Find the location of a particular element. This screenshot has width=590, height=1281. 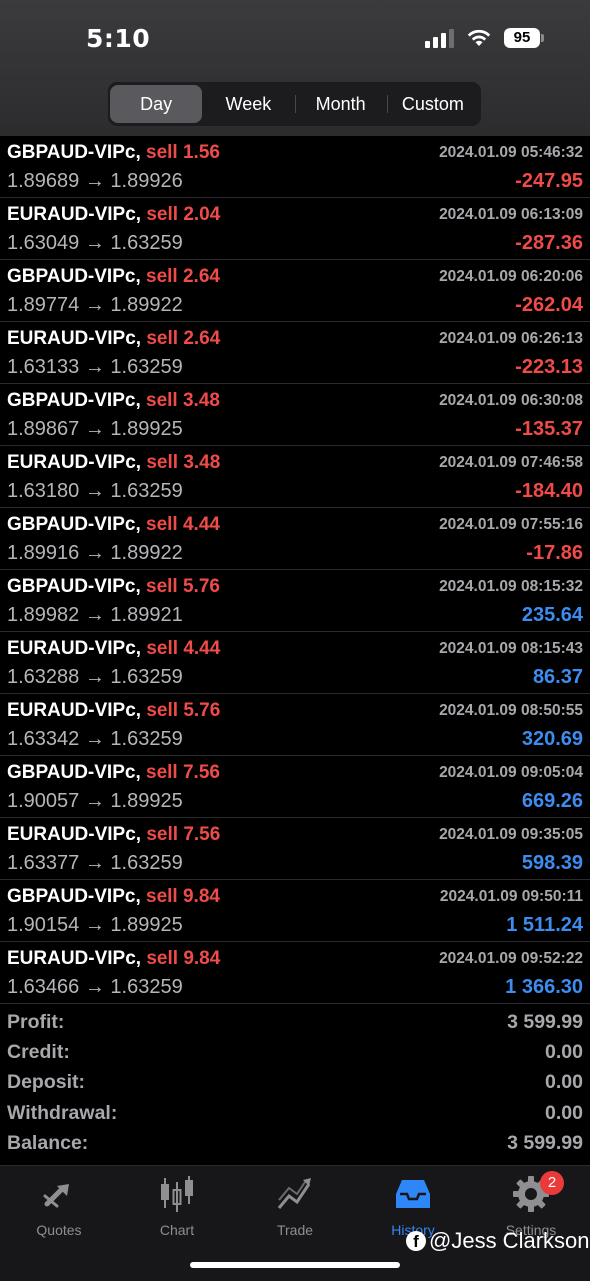

trade-profit: 598.39 is located at coordinates (552, 863).